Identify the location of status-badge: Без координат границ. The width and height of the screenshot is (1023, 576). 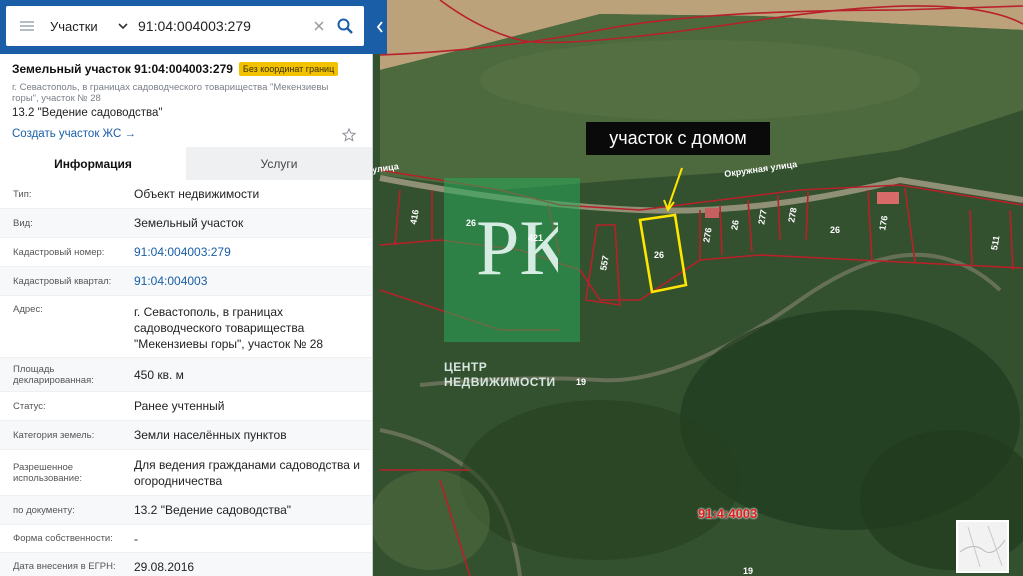
(288, 69).